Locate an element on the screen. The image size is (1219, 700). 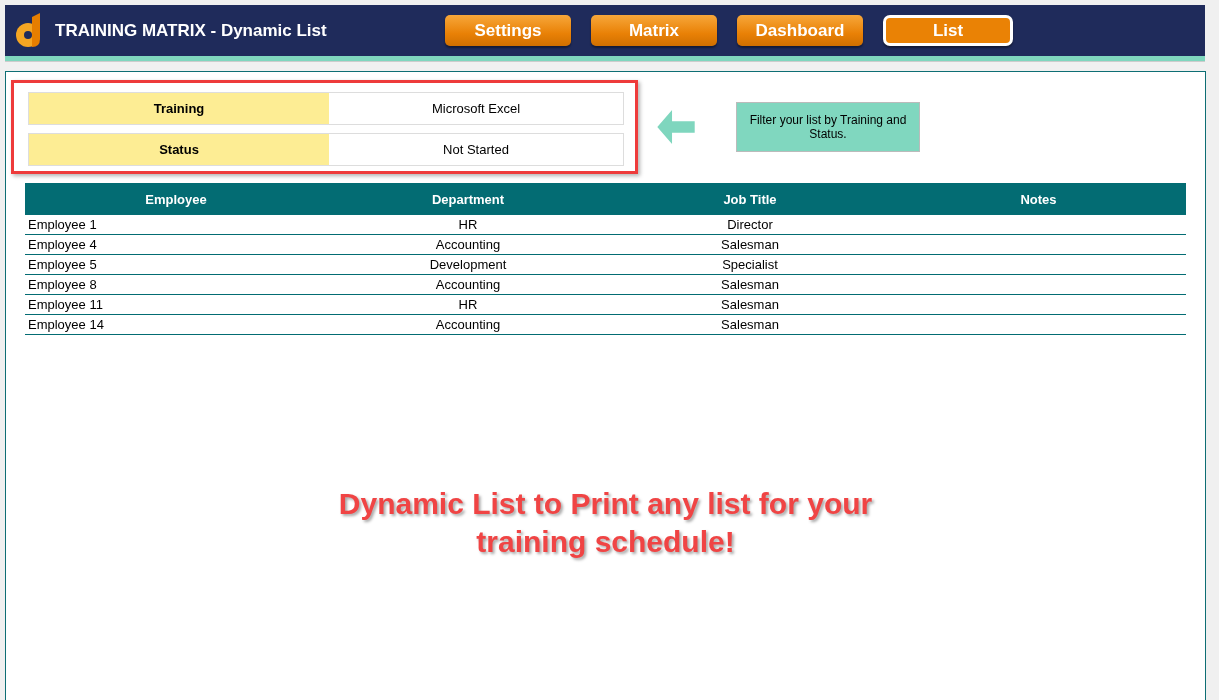
table-cell: Specialist is located at coordinates (750, 264).